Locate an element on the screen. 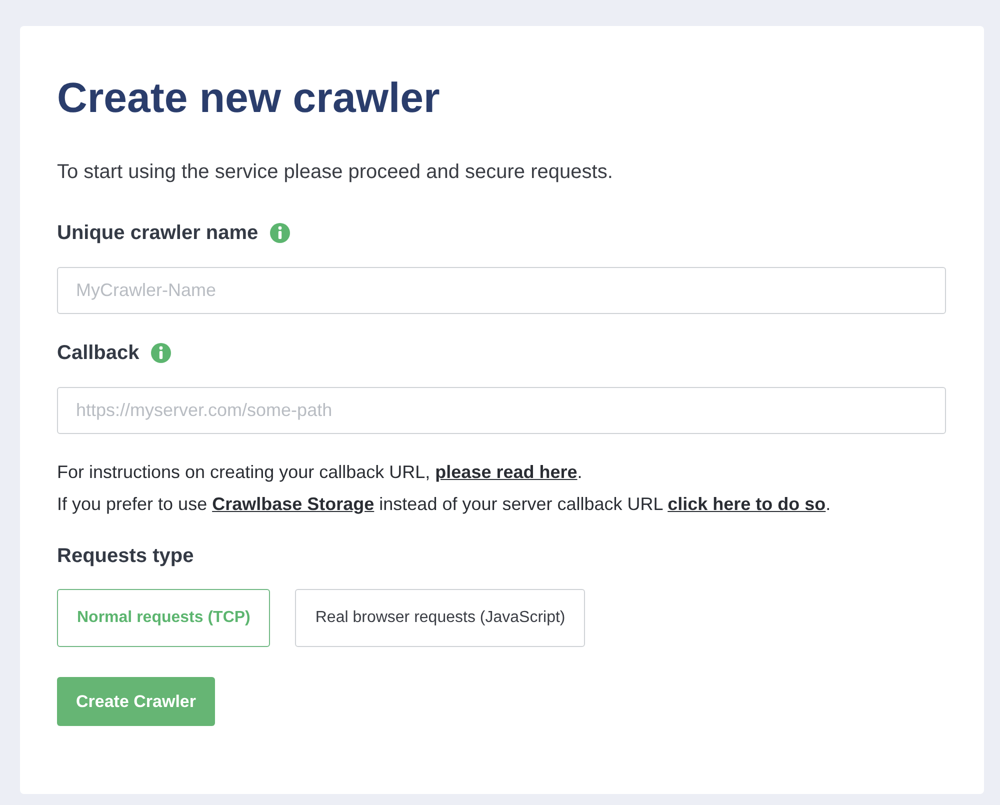  field-label: Unique crawler name is located at coordinates (157, 233).